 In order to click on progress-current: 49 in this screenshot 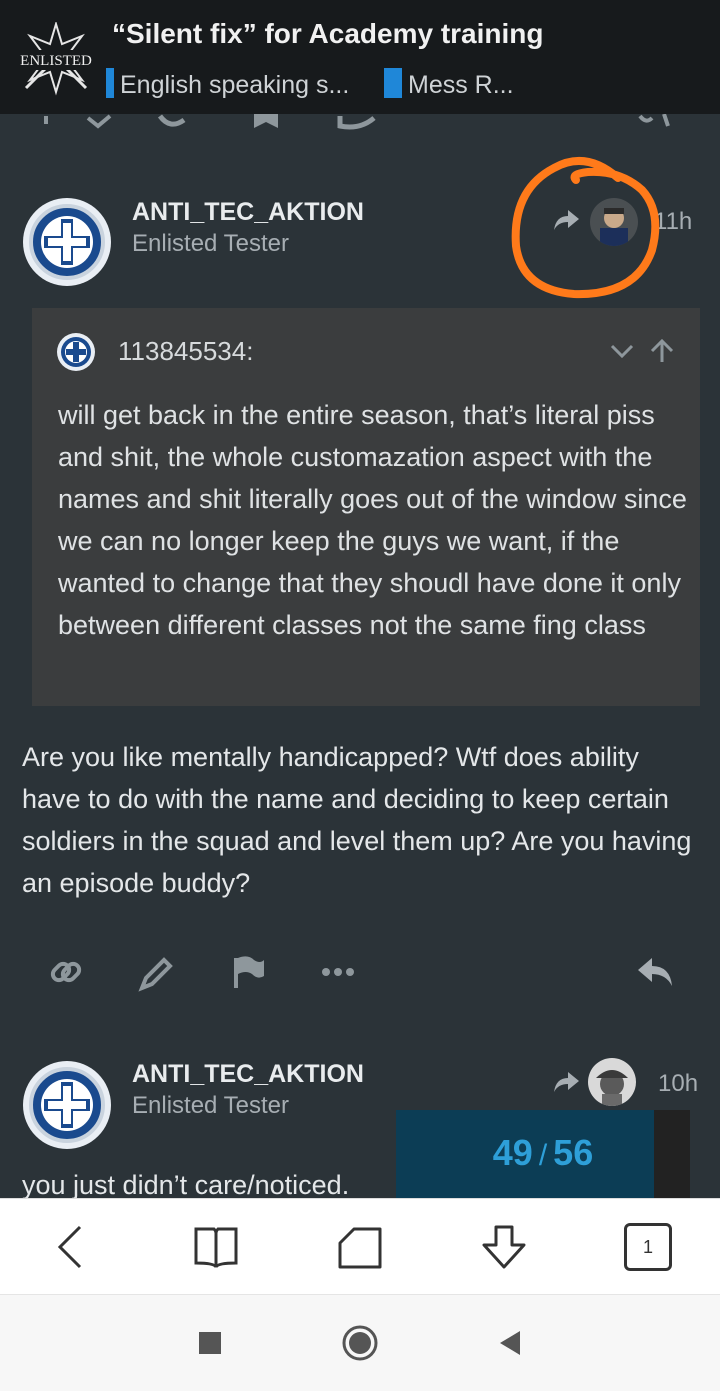, I will do `click(512, 1152)`.